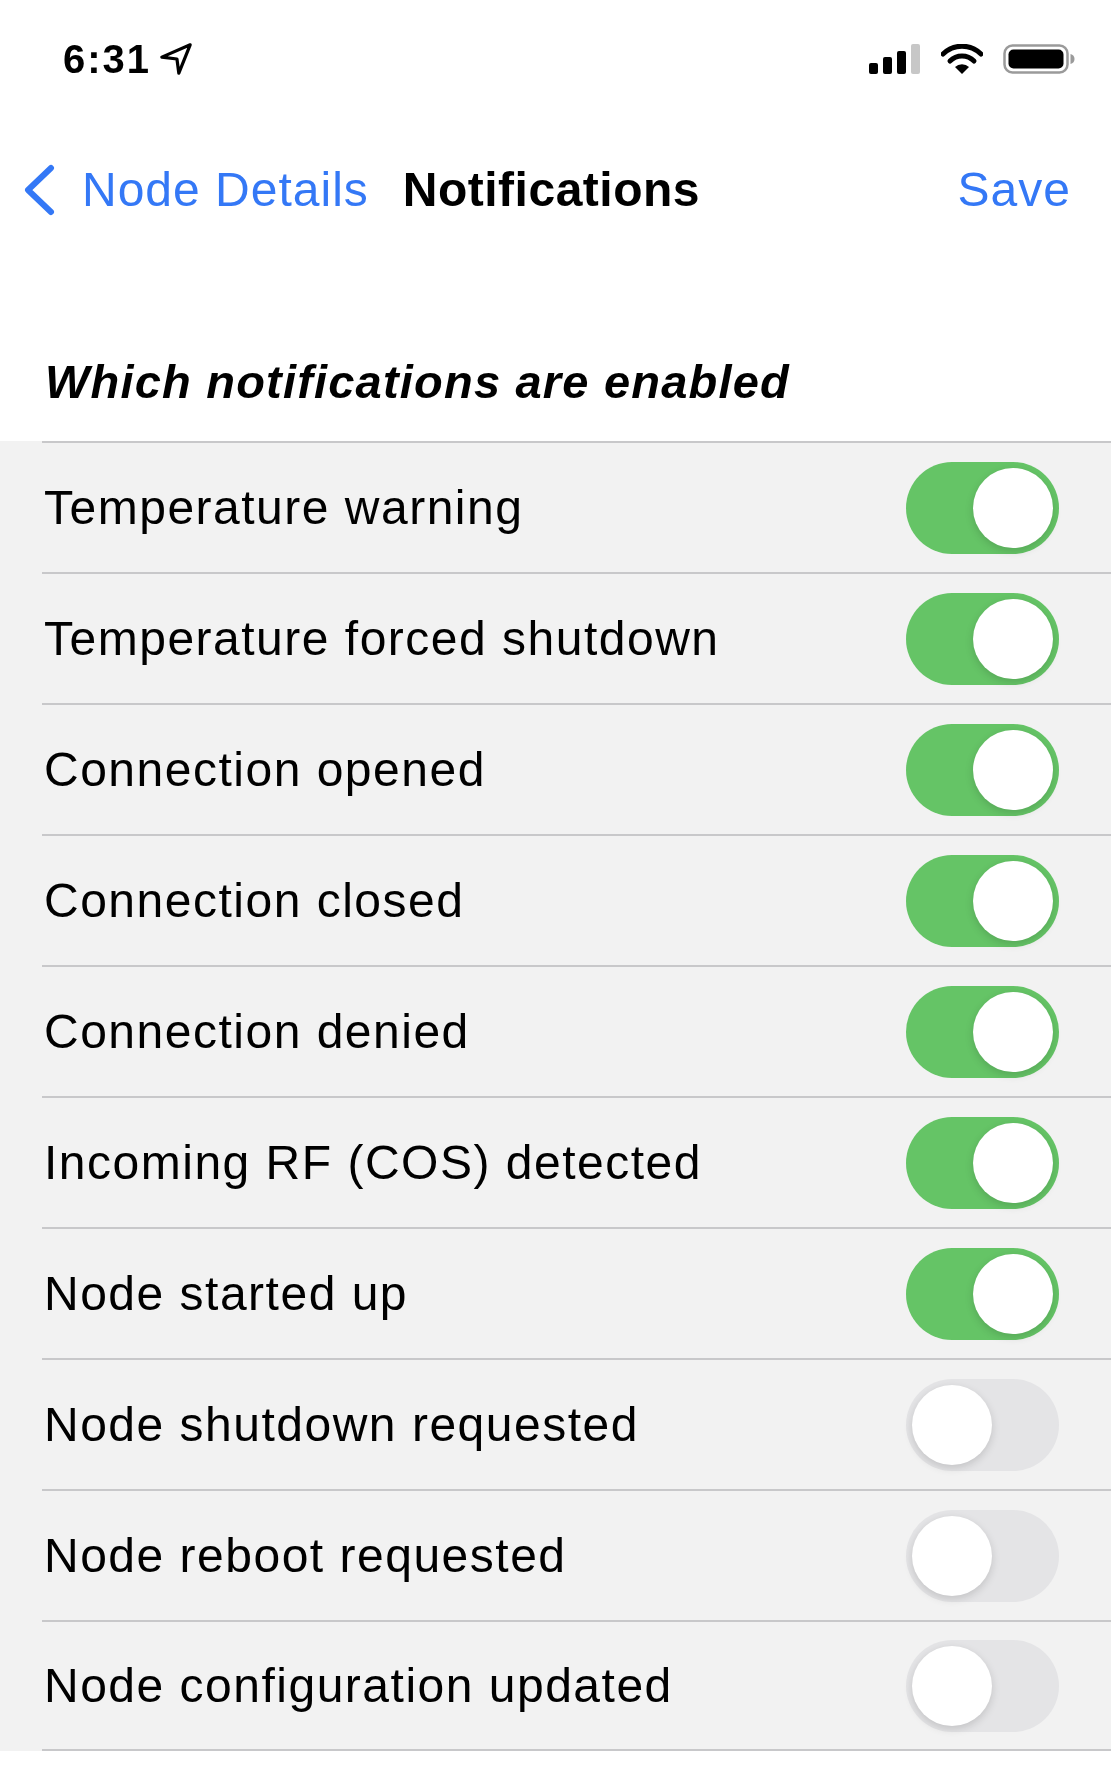  I want to click on setting-label: Node shutdown requested, so click(341, 1424).